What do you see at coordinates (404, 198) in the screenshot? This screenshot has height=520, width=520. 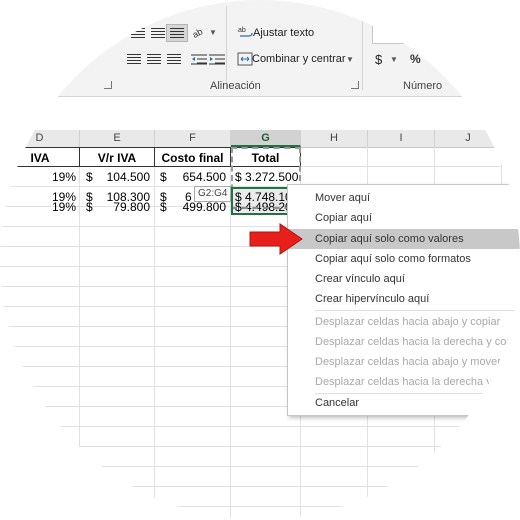 I see `menu-item-move-here: Mover aquí` at bounding box center [404, 198].